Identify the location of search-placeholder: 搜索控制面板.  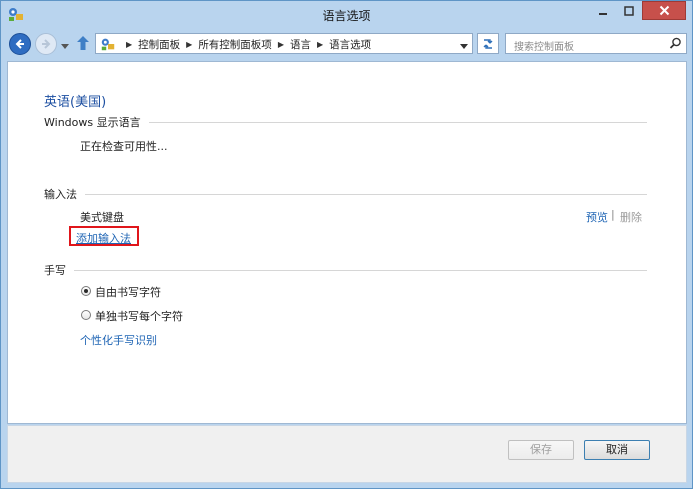
(544, 47).